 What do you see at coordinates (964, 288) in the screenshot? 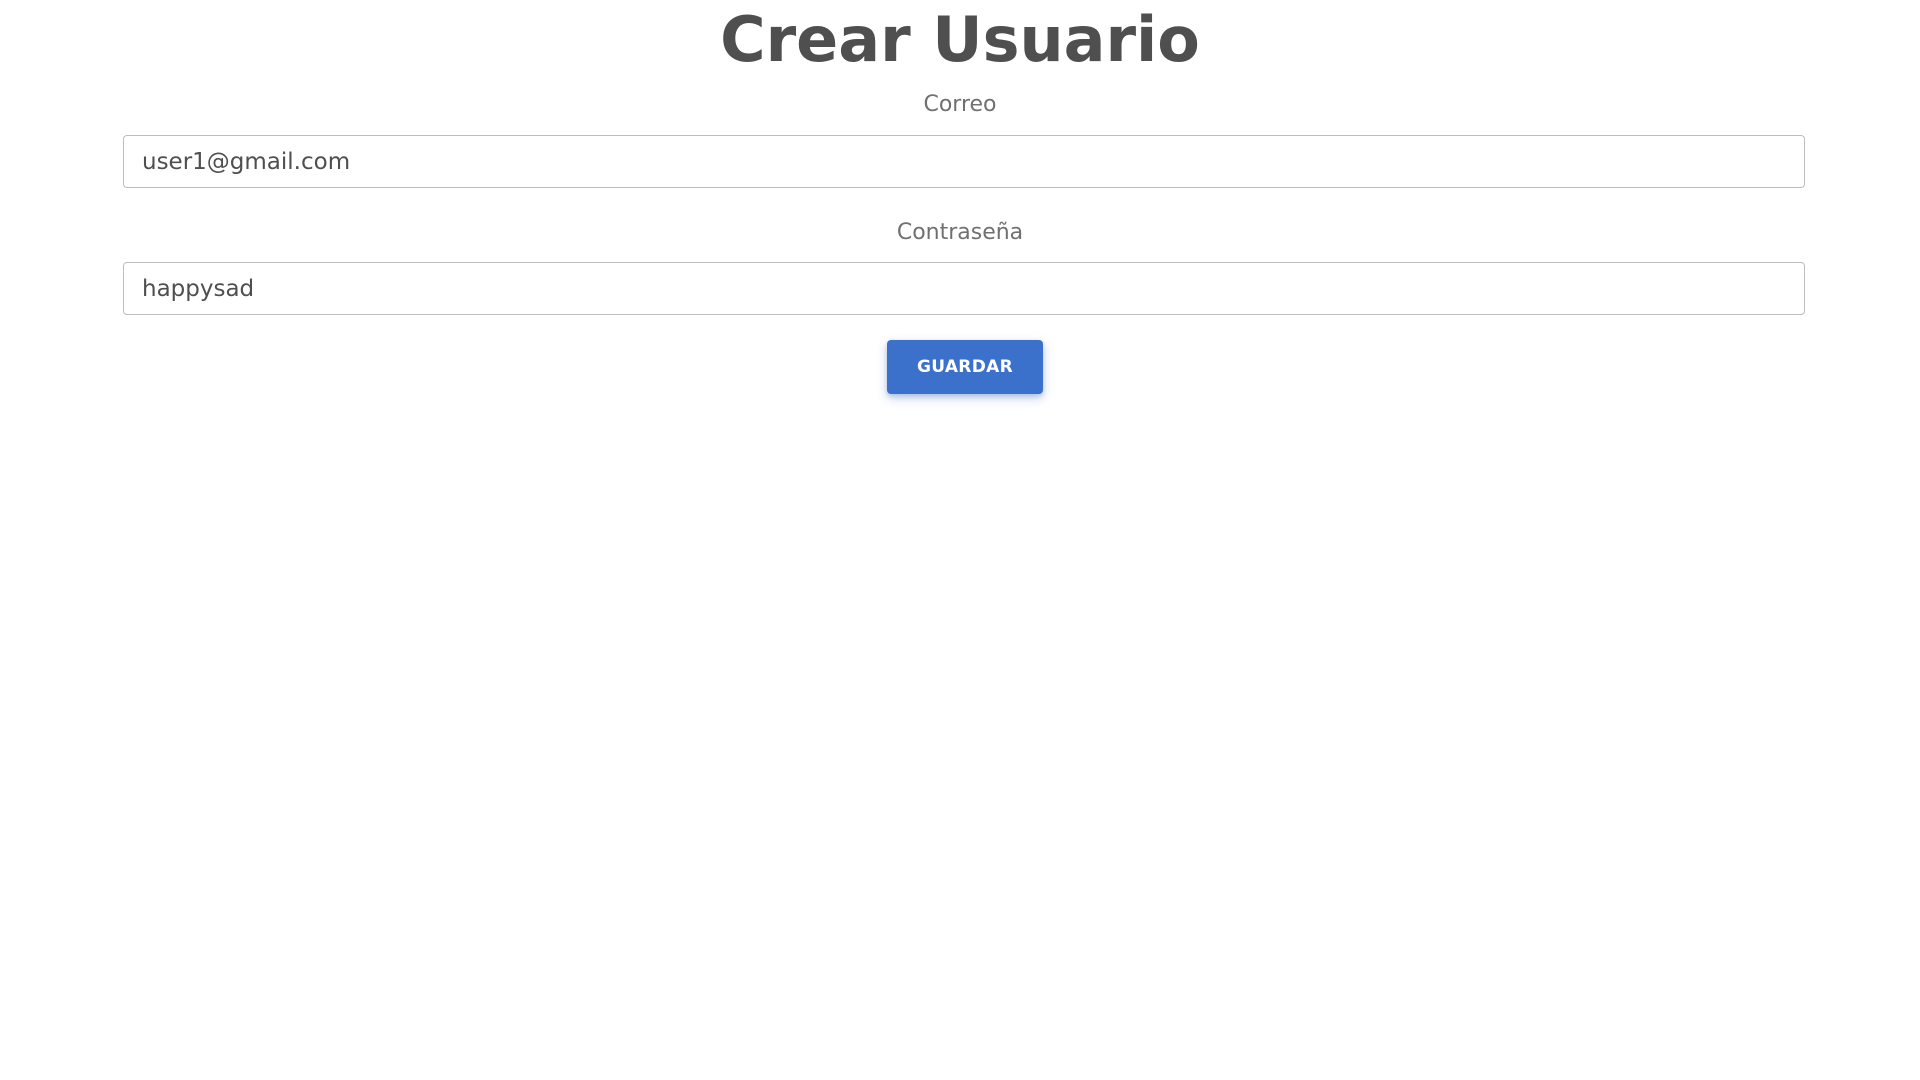
I see `password-field` at bounding box center [964, 288].